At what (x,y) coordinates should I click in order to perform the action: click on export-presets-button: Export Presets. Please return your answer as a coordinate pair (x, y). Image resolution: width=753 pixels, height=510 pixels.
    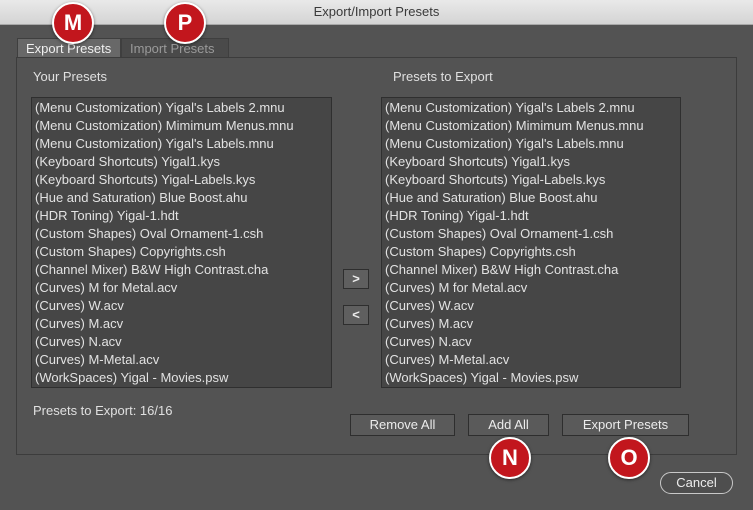
    Looking at the image, I should click on (625, 425).